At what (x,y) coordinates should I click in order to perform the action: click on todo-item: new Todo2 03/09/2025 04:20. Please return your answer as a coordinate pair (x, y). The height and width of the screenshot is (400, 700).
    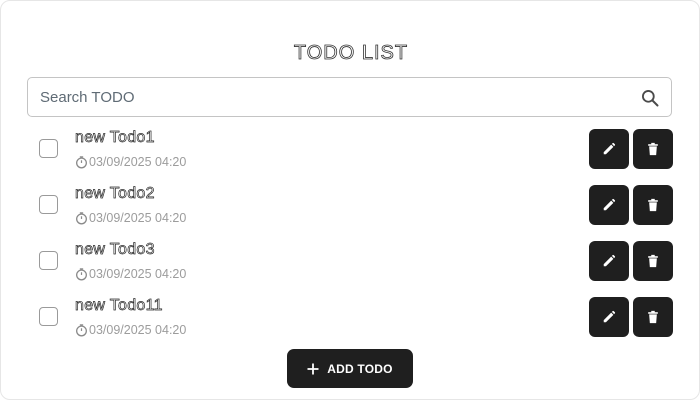
    Looking at the image, I should click on (350, 205).